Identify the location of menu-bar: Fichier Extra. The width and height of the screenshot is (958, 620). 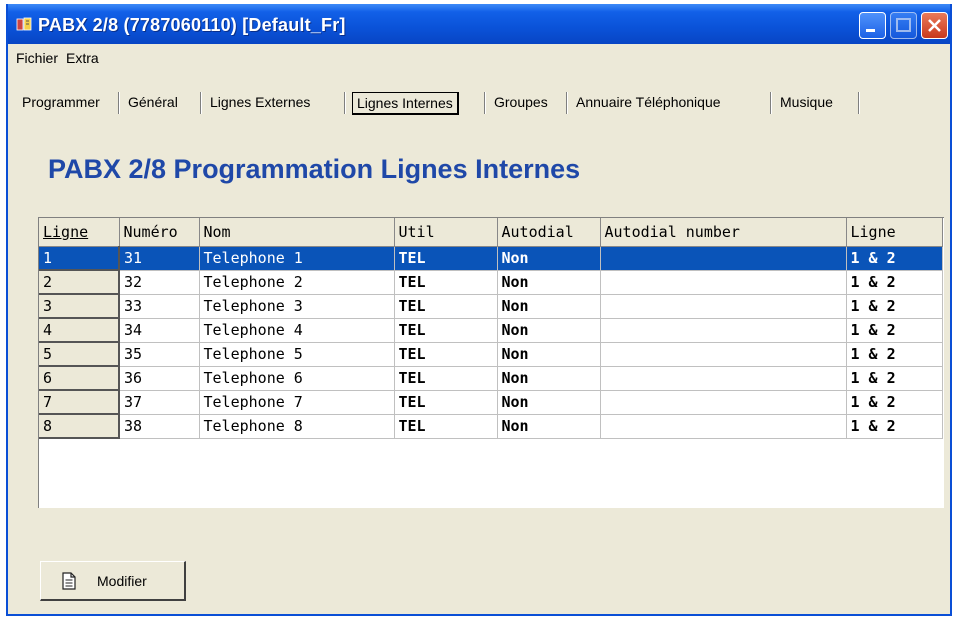
(479, 57).